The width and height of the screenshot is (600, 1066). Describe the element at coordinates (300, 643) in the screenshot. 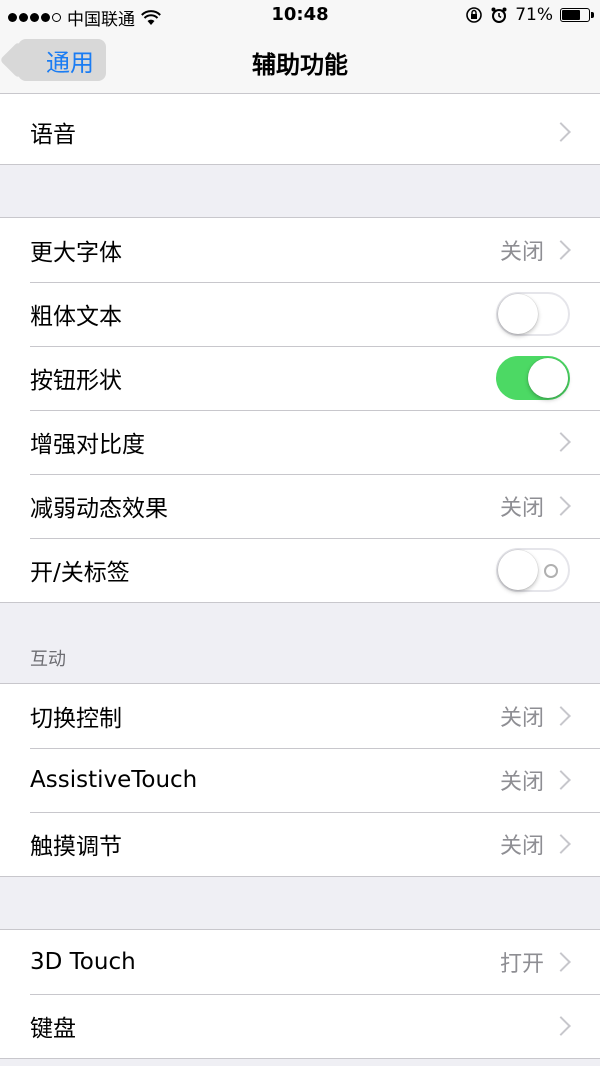

I see `section-header-interaction: 互动` at that location.